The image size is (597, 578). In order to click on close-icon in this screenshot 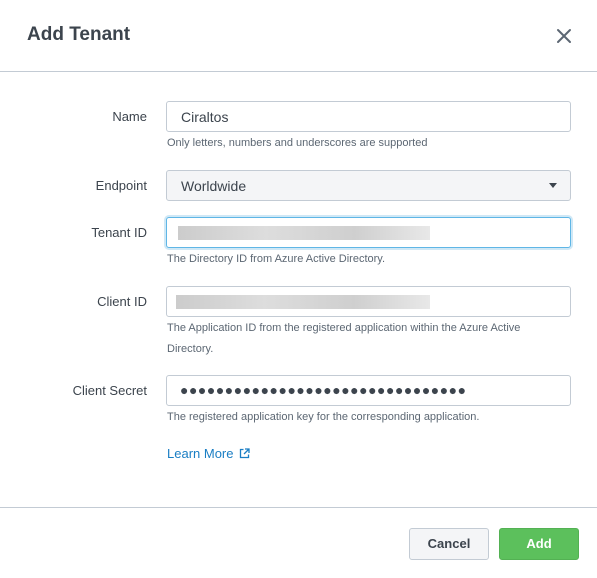, I will do `click(564, 36)`.